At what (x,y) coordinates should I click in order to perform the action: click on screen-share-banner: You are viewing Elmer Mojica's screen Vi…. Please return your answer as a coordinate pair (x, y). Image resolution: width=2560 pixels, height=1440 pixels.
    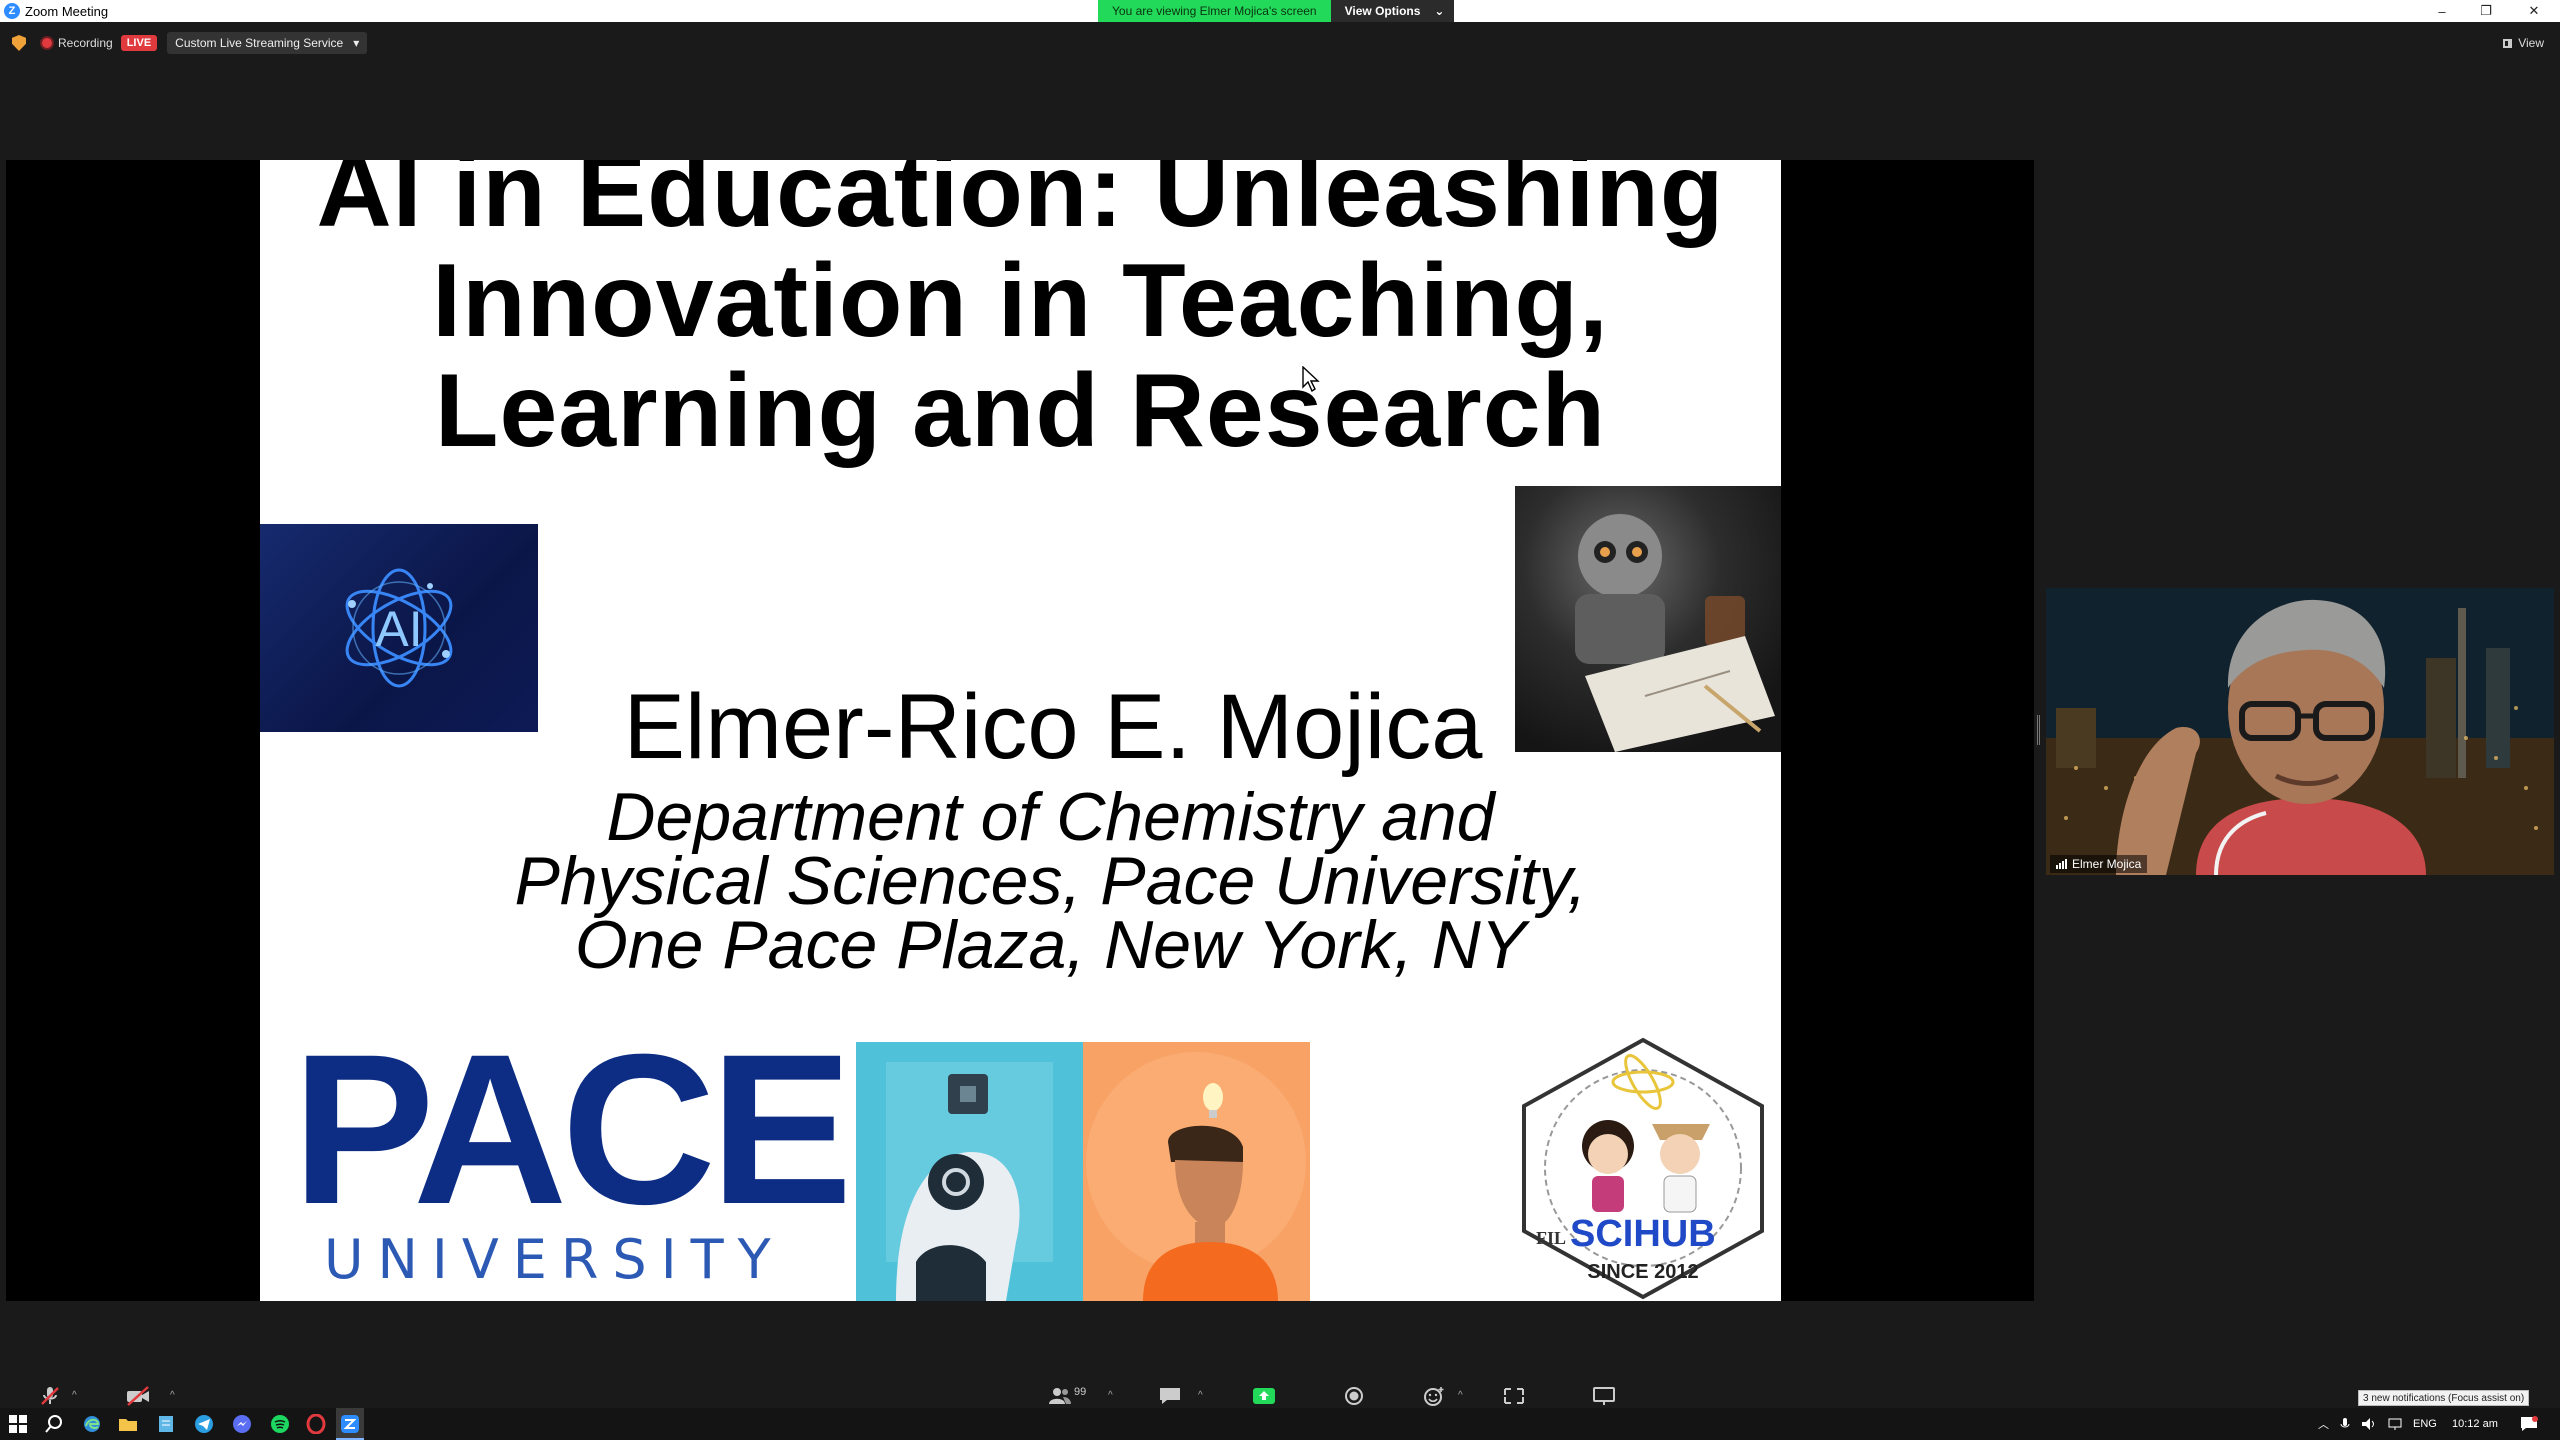
    Looking at the image, I should click on (1276, 11).